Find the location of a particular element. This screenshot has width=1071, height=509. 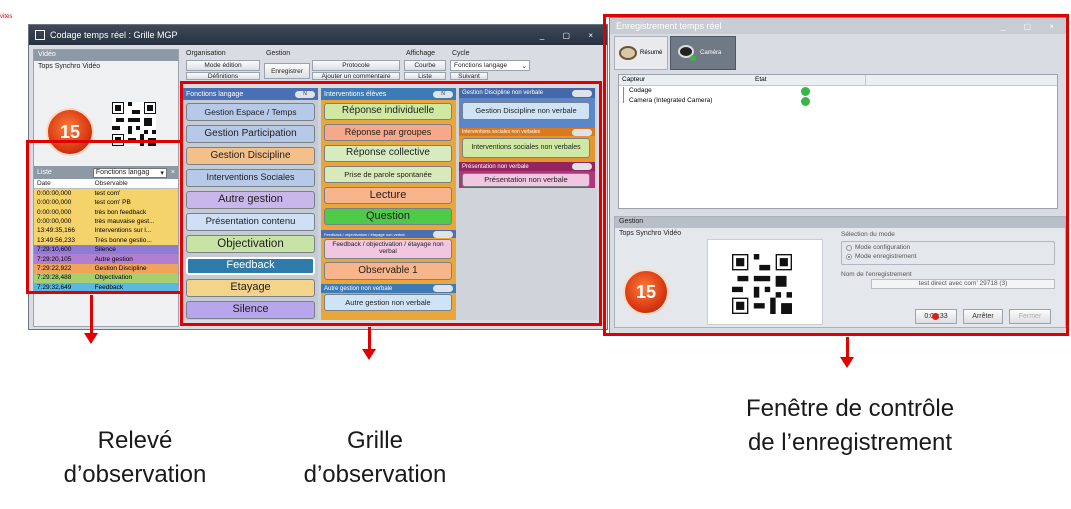

code-button: Interventions Sociales is located at coordinates (250, 178).